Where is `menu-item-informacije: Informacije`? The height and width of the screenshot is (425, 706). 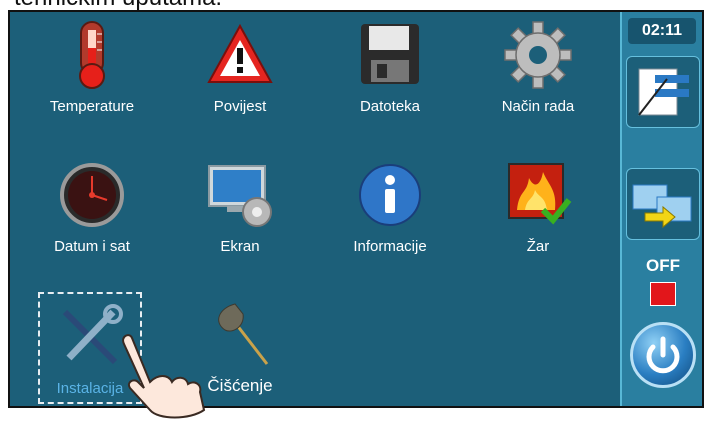
menu-item-informacije: Informacije is located at coordinates (390, 207).